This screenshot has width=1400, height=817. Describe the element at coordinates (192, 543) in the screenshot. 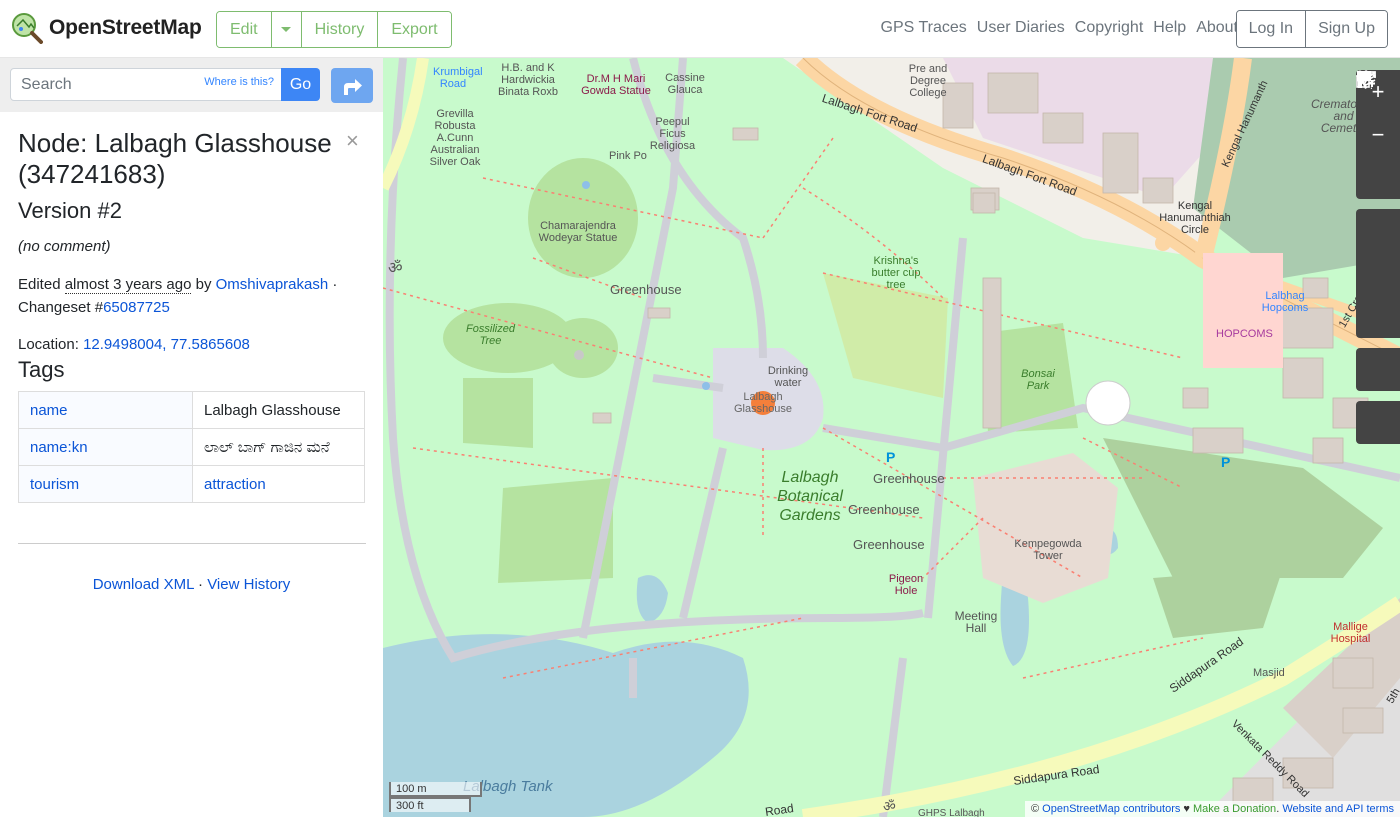

I see `divider` at that location.